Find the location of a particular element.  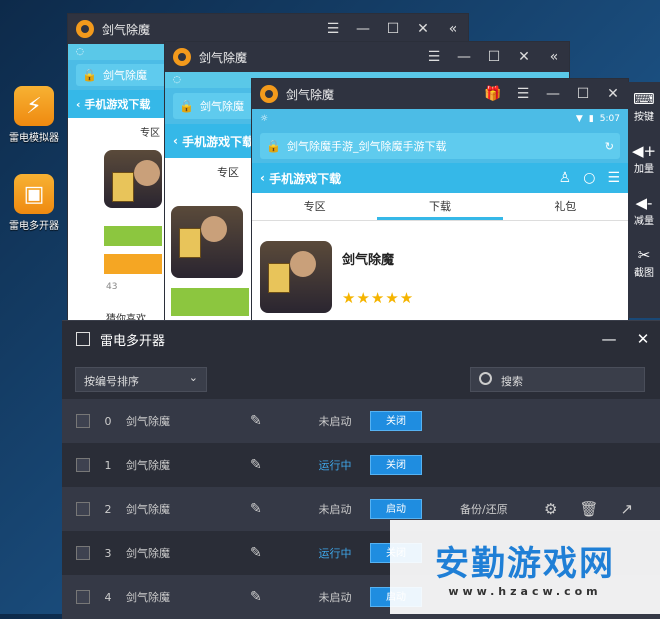

sidebar-item-volume-up: ◀+ 加量 is located at coordinates (644, 160).